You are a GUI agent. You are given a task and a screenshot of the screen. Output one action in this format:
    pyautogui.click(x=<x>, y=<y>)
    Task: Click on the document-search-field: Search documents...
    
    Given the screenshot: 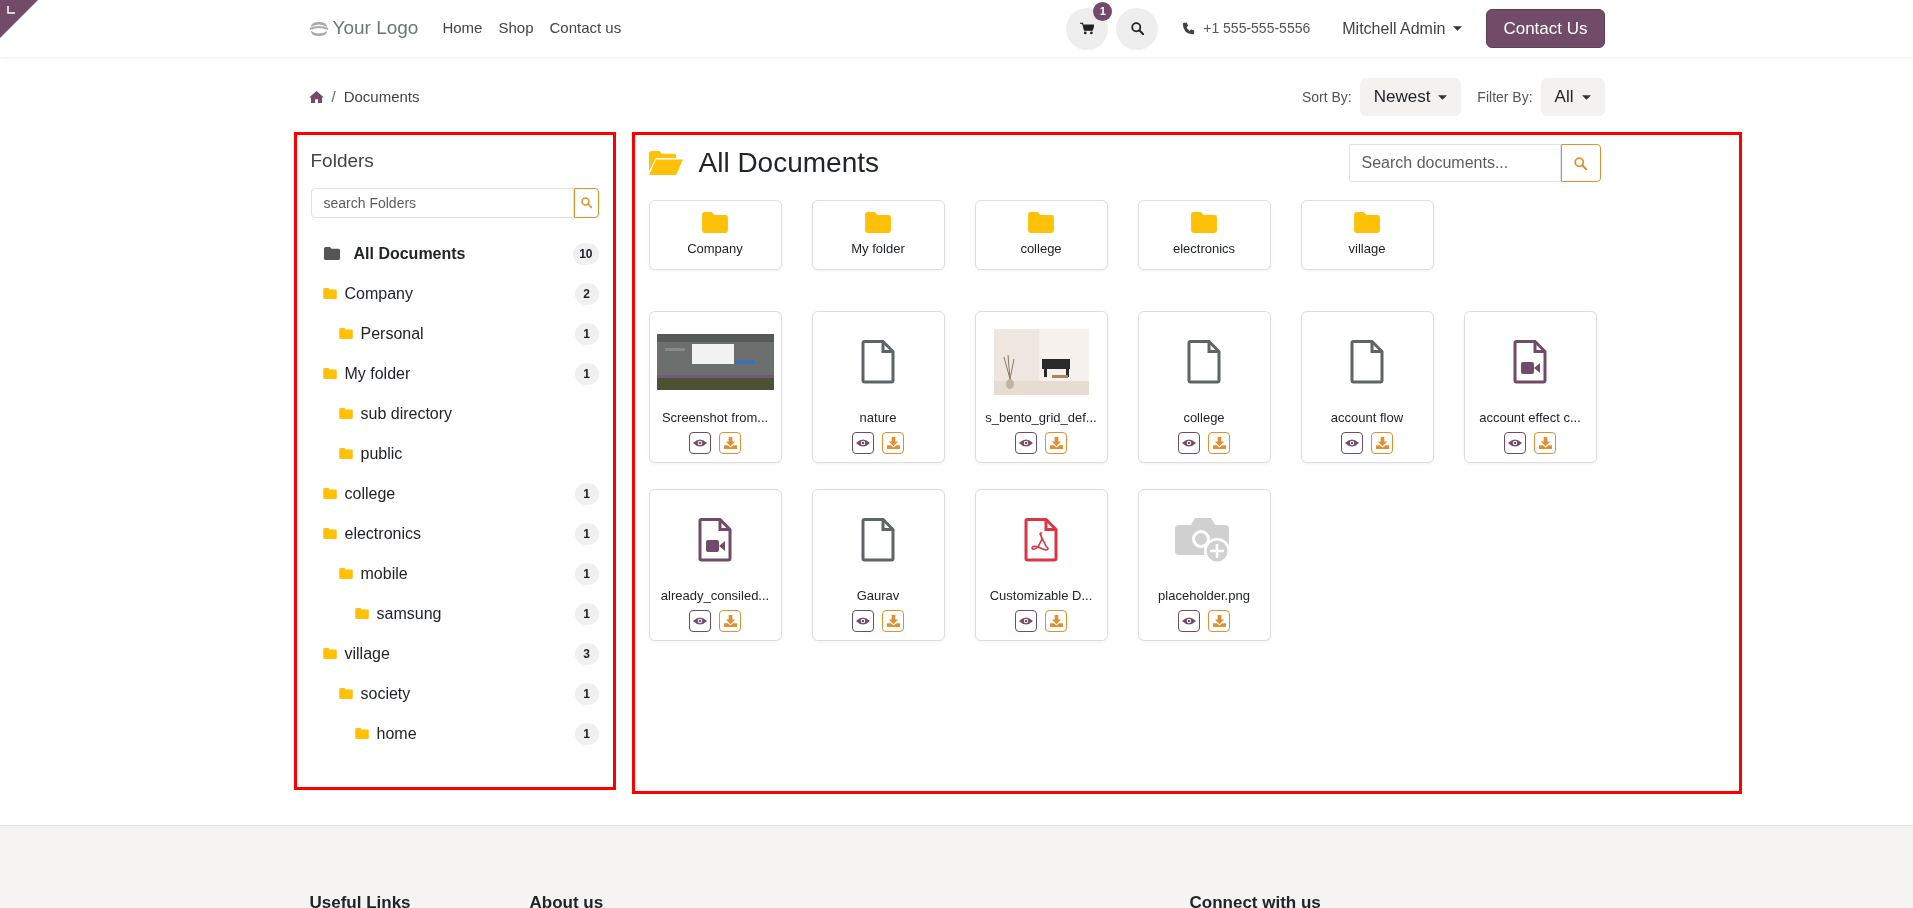 What is the action you would take?
    pyautogui.click(x=1454, y=163)
    